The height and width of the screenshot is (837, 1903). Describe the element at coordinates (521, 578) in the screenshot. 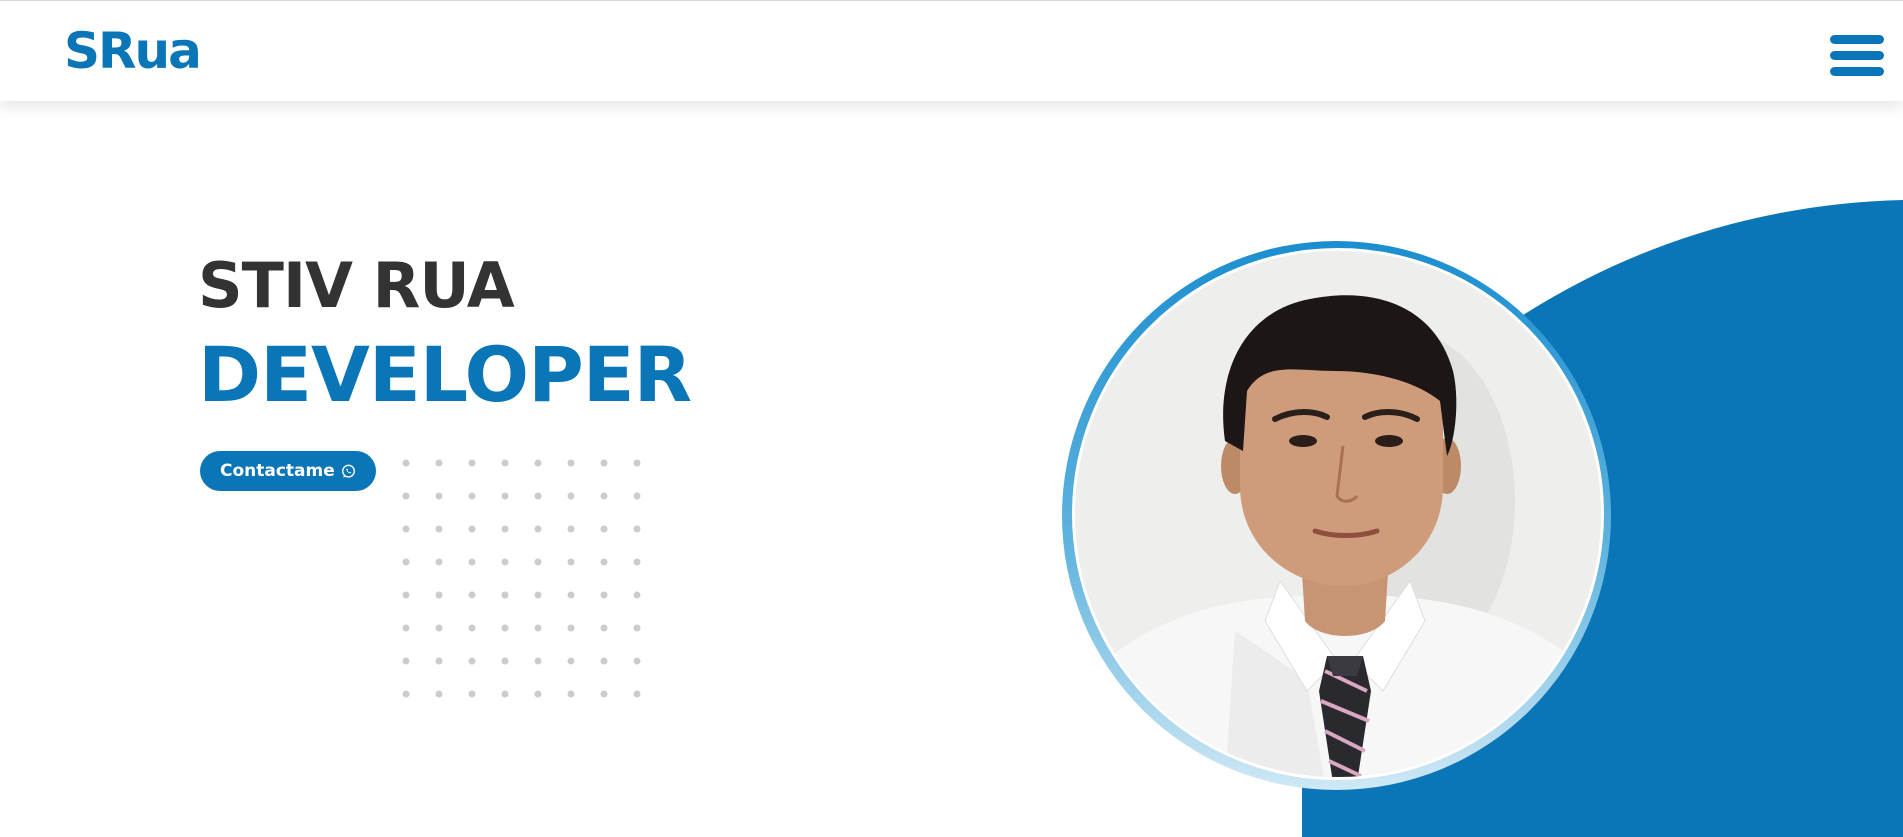

I see `dot-grid-decoration` at that location.